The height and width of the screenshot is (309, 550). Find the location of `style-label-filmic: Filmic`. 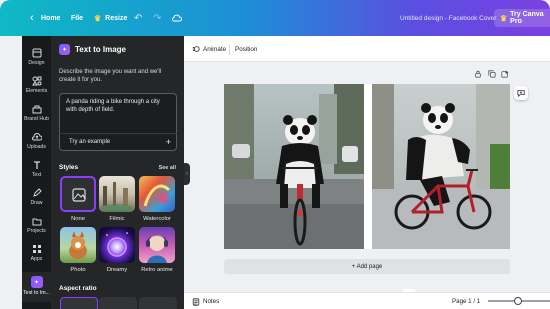

style-label-filmic: Filmic is located at coordinates (117, 219).